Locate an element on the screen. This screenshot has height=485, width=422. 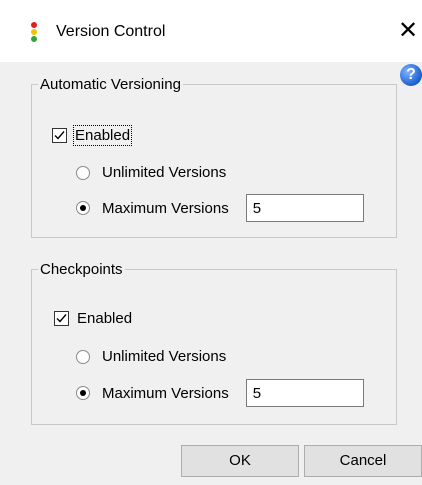
help-icon: ? is located at coordinates (411, 75).